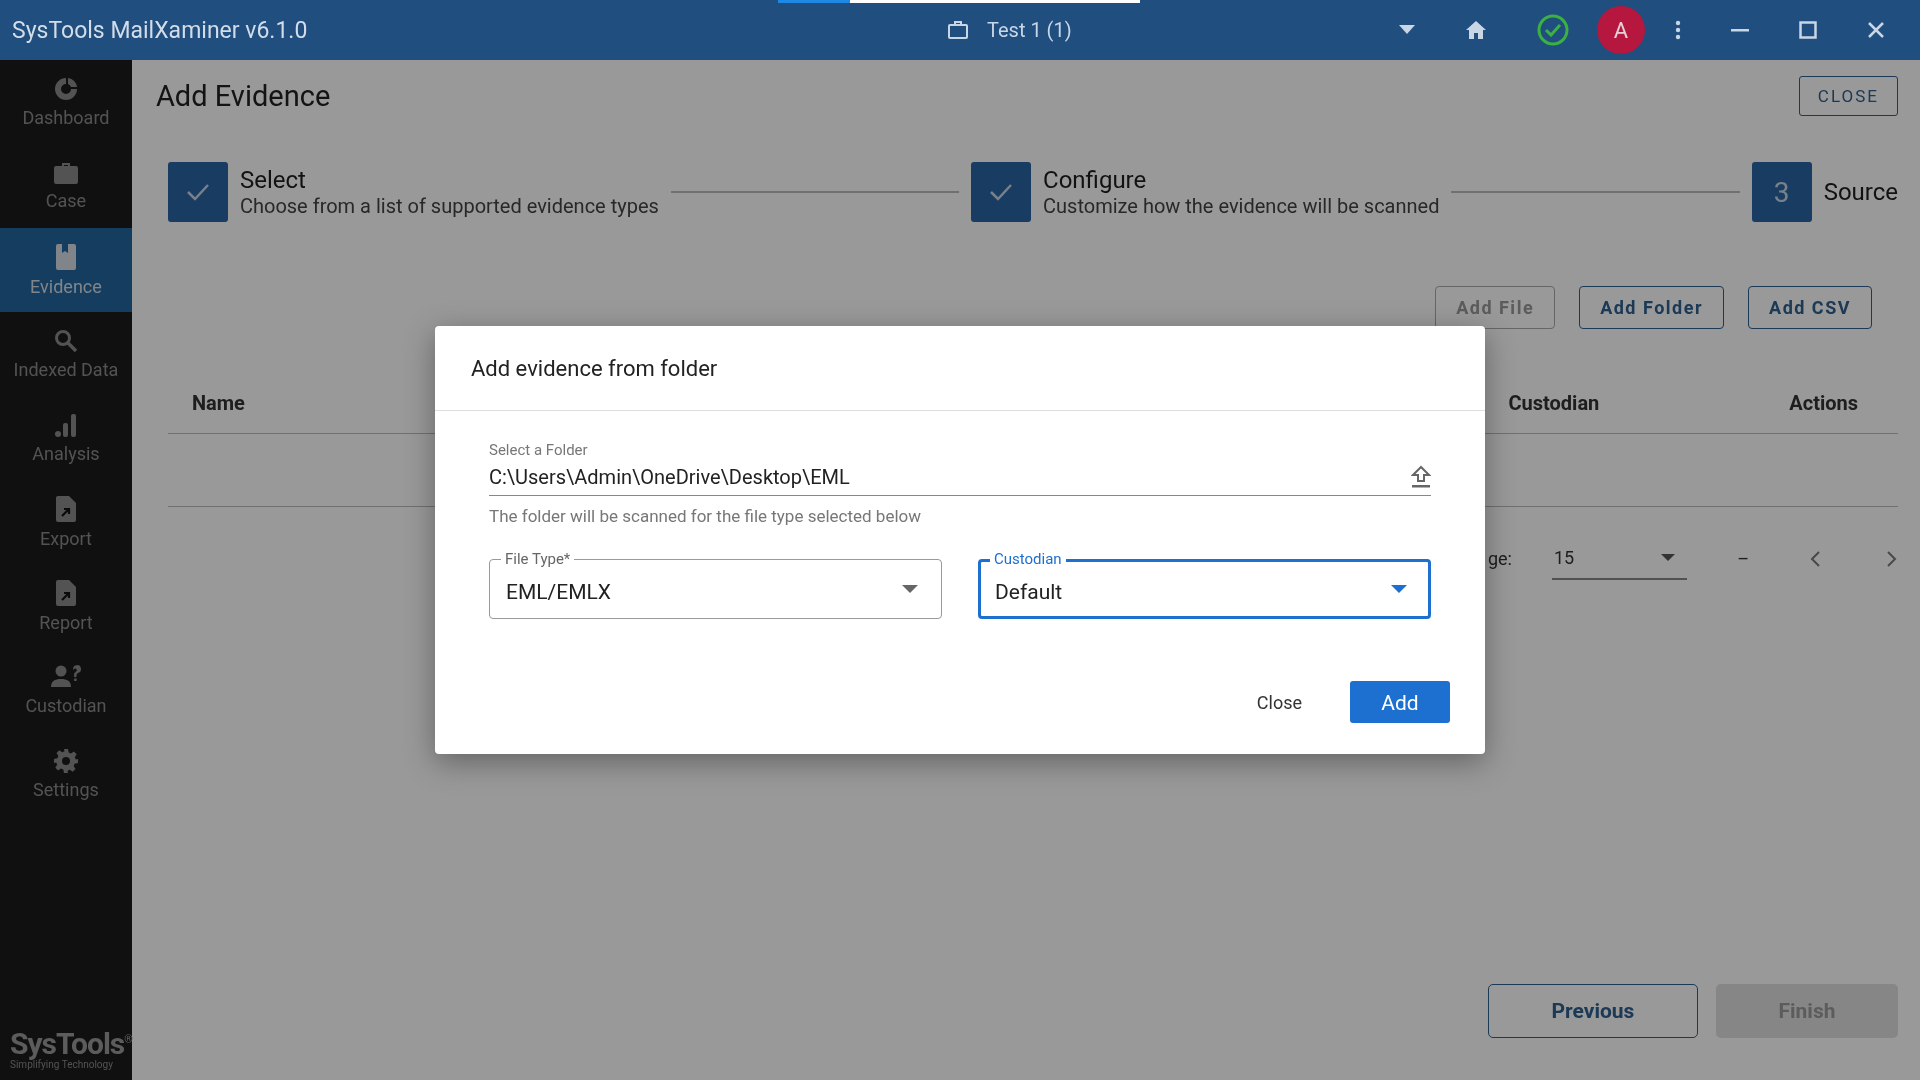 The image size is (1920, 1080). What do you see at coordinates (66, 354) in the screenshot?
I see `sidebar-item: Indexed Data` at bounding box center [66, 354].